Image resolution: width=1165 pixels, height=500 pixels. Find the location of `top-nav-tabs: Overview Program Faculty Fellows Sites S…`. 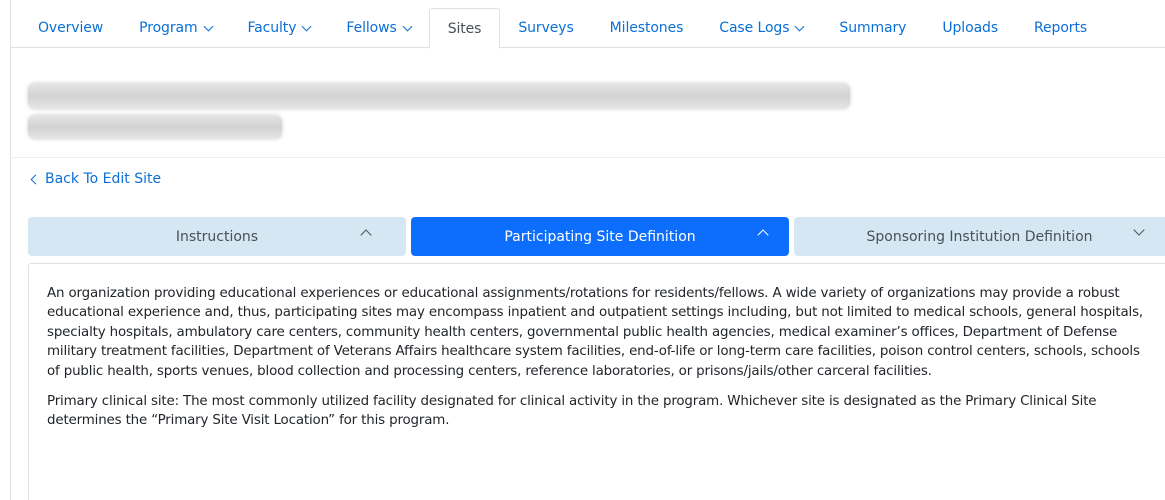

top-nav-tabs: Overview Program Faculty Fellows Sites S… is located at coordinates (587, 28).